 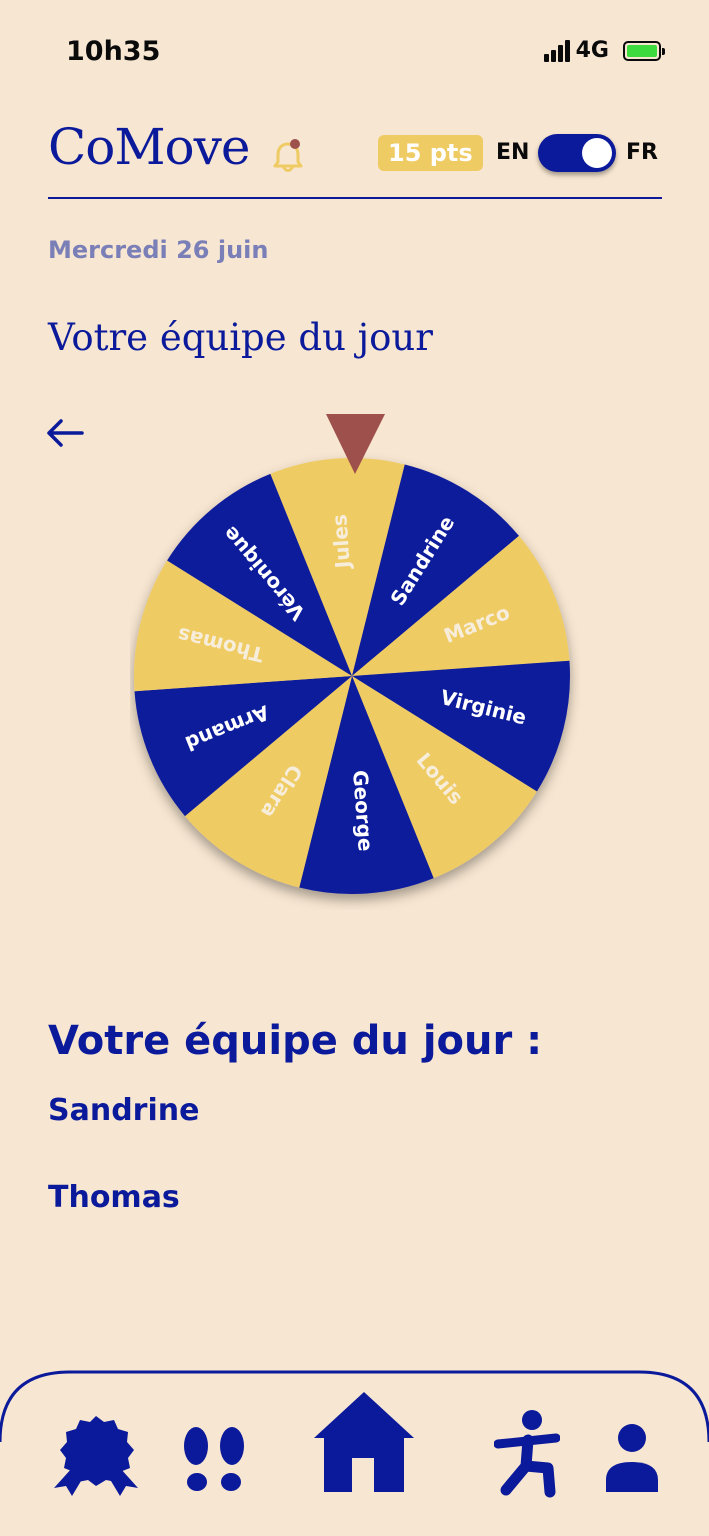 I want to click on team-member: Sandrine, so click(x=124, y=1110).